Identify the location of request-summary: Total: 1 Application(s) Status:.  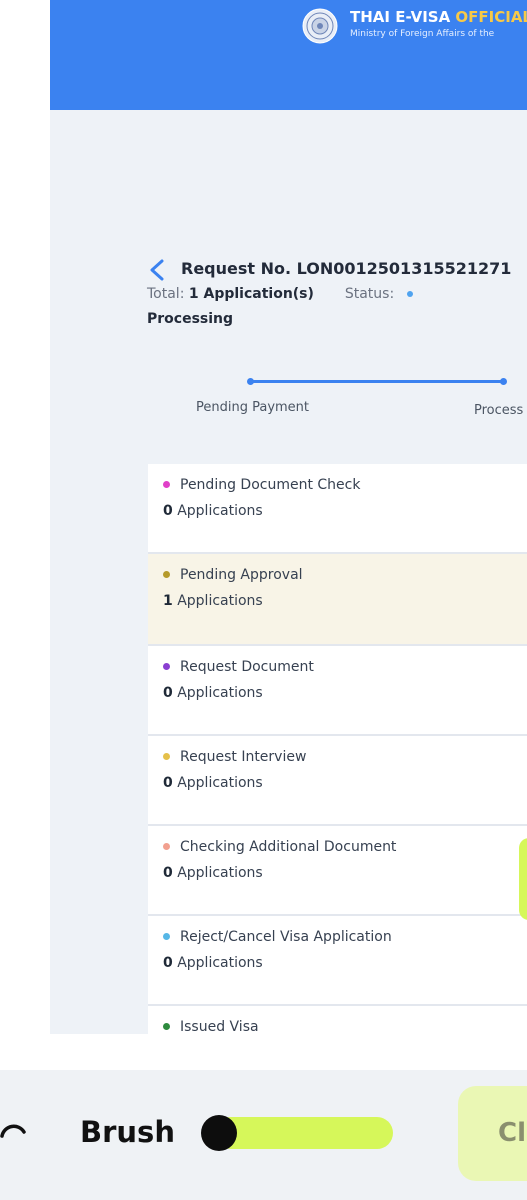
(280, 294).